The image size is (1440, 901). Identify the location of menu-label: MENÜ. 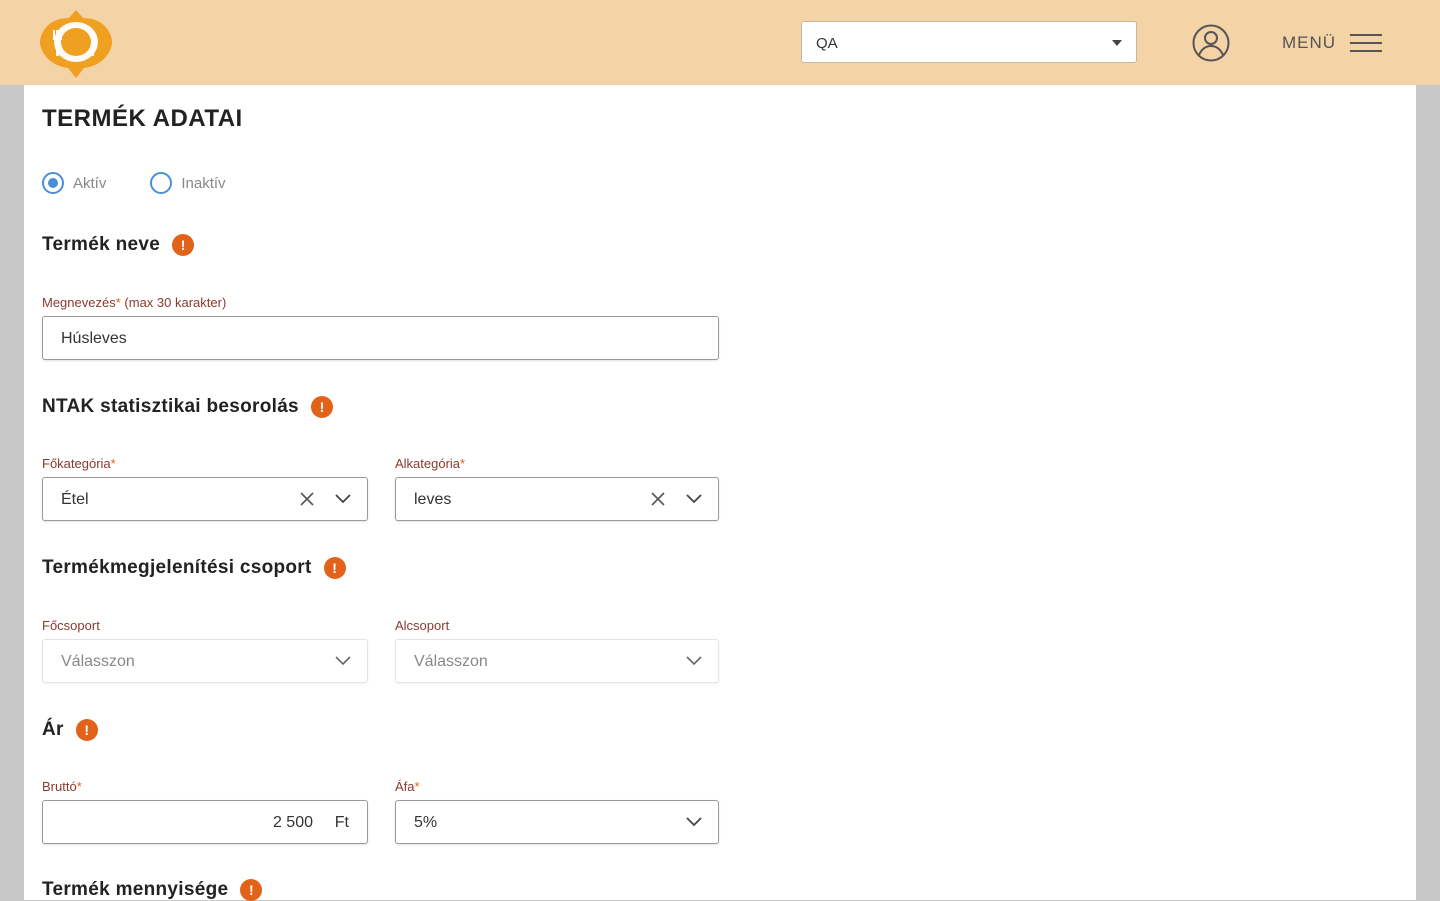
(1309, 42).